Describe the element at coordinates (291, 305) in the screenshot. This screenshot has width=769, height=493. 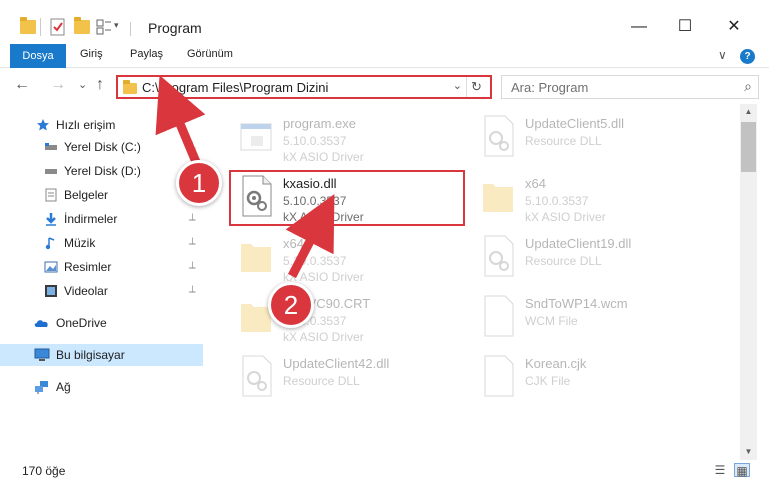
I see `step-2-badge: 2` at that location.